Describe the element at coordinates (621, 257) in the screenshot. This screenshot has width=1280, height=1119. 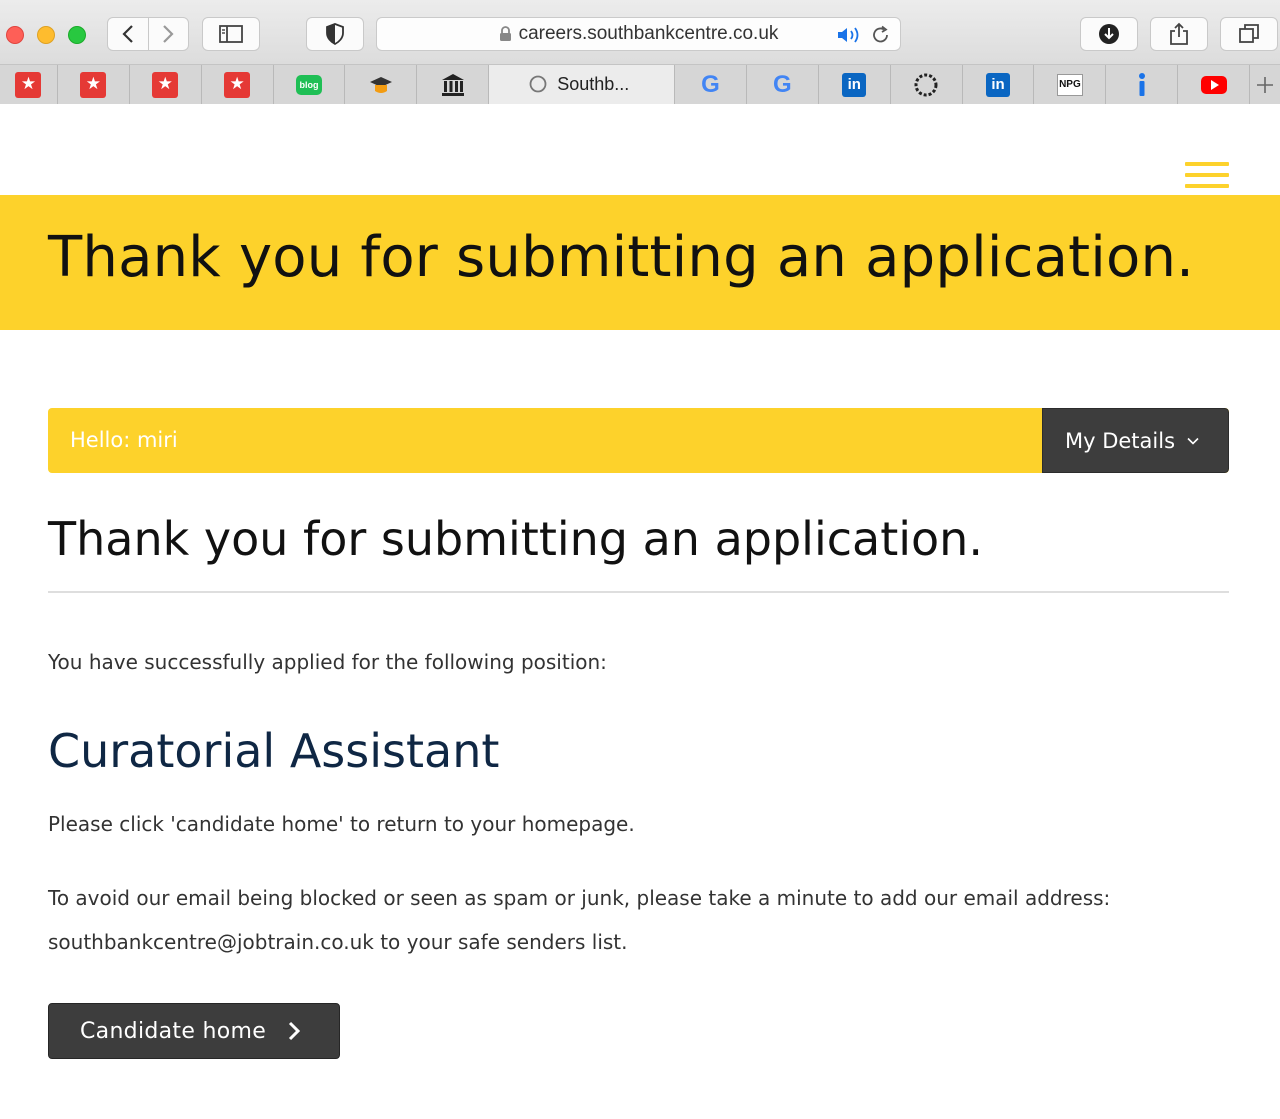
I see `hero-title: Thank you for submitting an application.` at that location.